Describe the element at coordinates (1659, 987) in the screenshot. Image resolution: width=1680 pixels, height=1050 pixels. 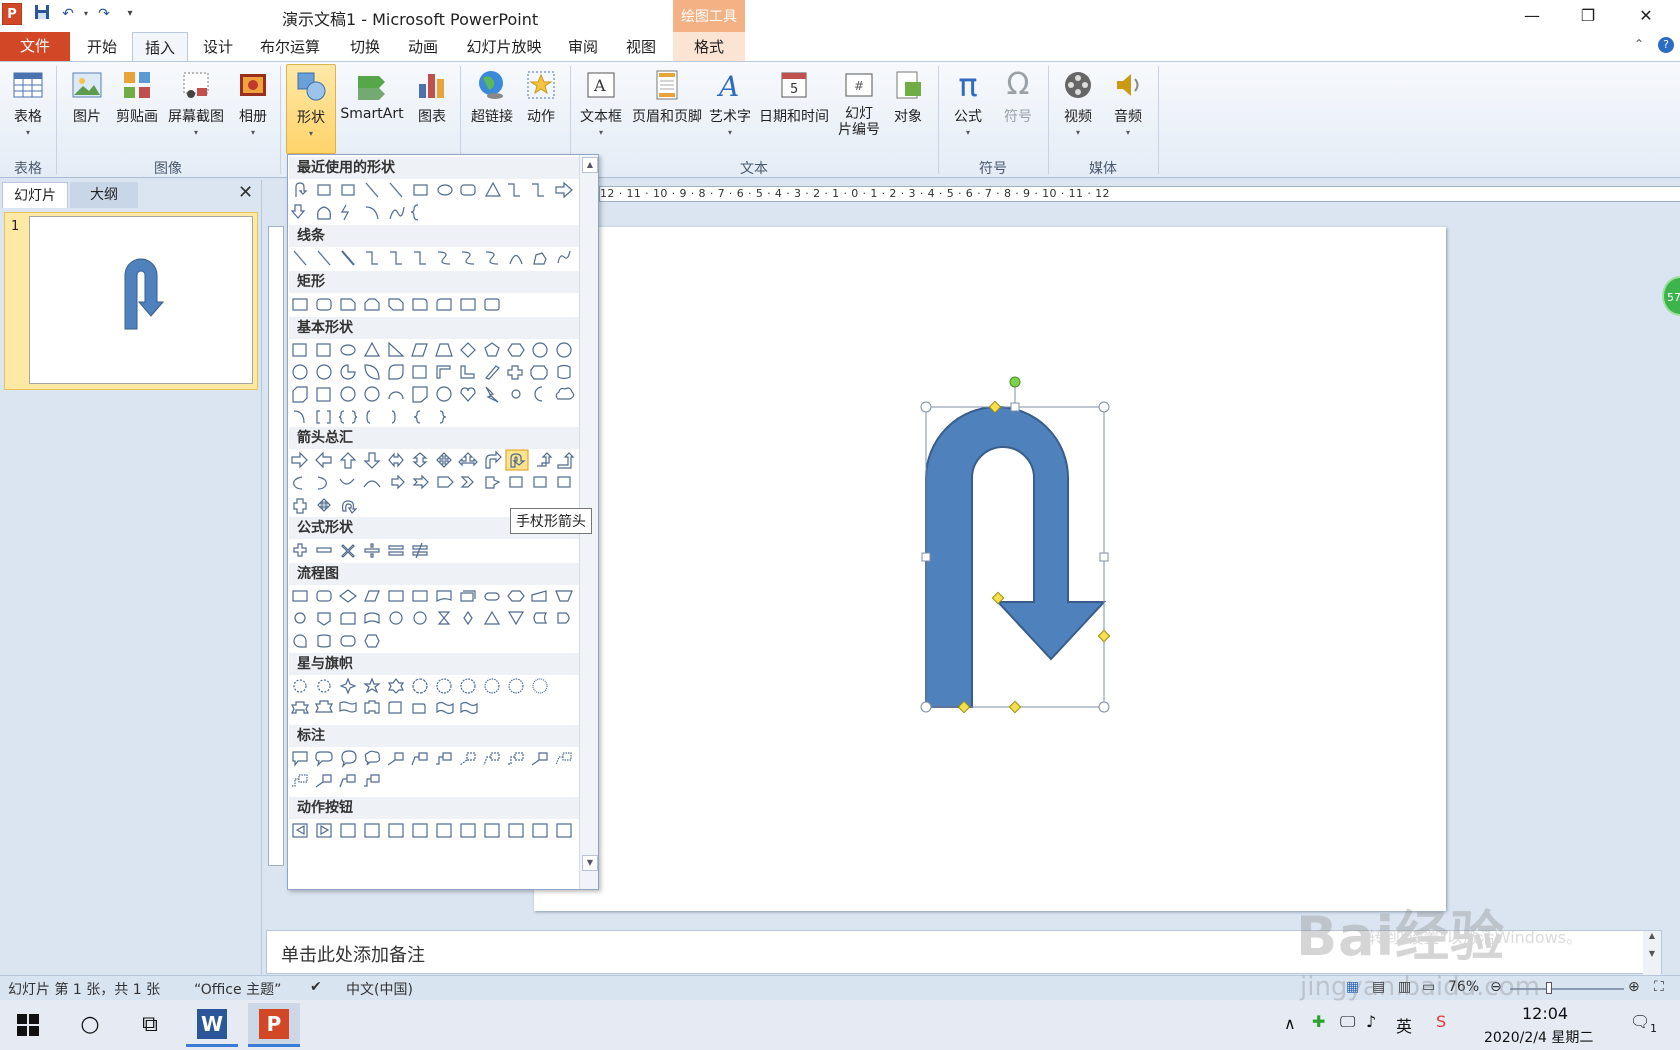
I see `fit-to-window-icon: ⛶` at that location.